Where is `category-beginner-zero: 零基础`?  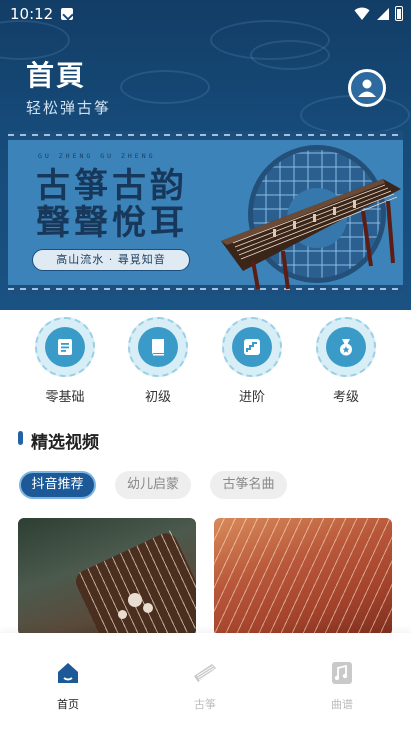 category-beginner-zero: 零基础 is located at coordinates (65, 361).